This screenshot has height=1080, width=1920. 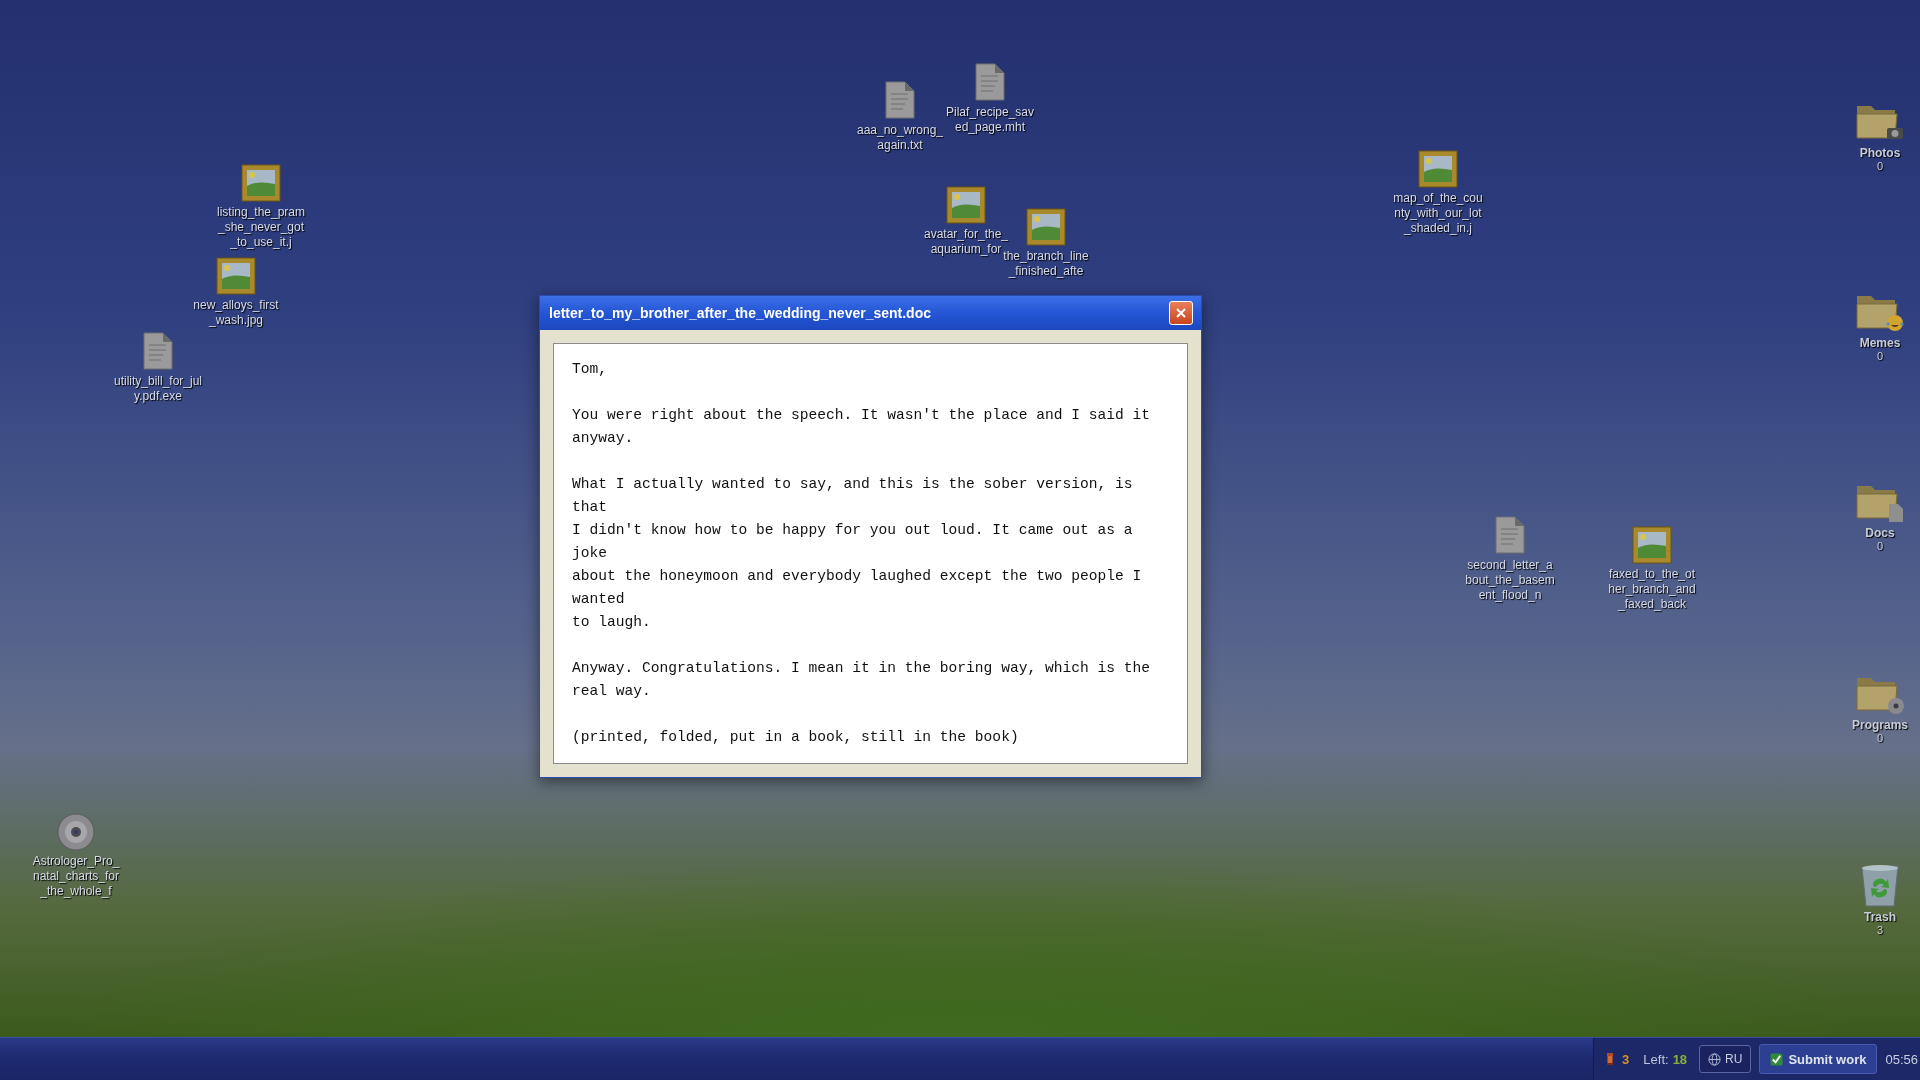 What do you see at coordinates (76, 876) in the screenshot?
I see `file-name: Astrologer_Pro_natal_charts_for_the_whole_f` at bounding box center [76, 876].